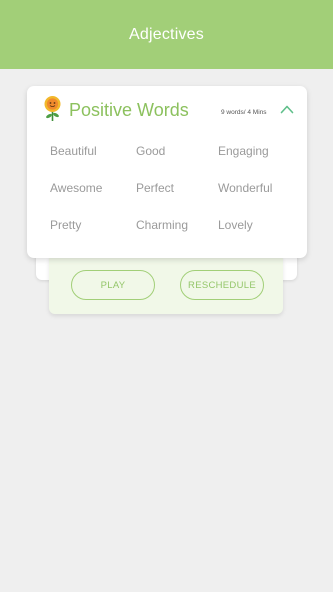  Describe the element at coordinates (243, 151) in the screenshot. I see `word-item: Engaging` at that location.